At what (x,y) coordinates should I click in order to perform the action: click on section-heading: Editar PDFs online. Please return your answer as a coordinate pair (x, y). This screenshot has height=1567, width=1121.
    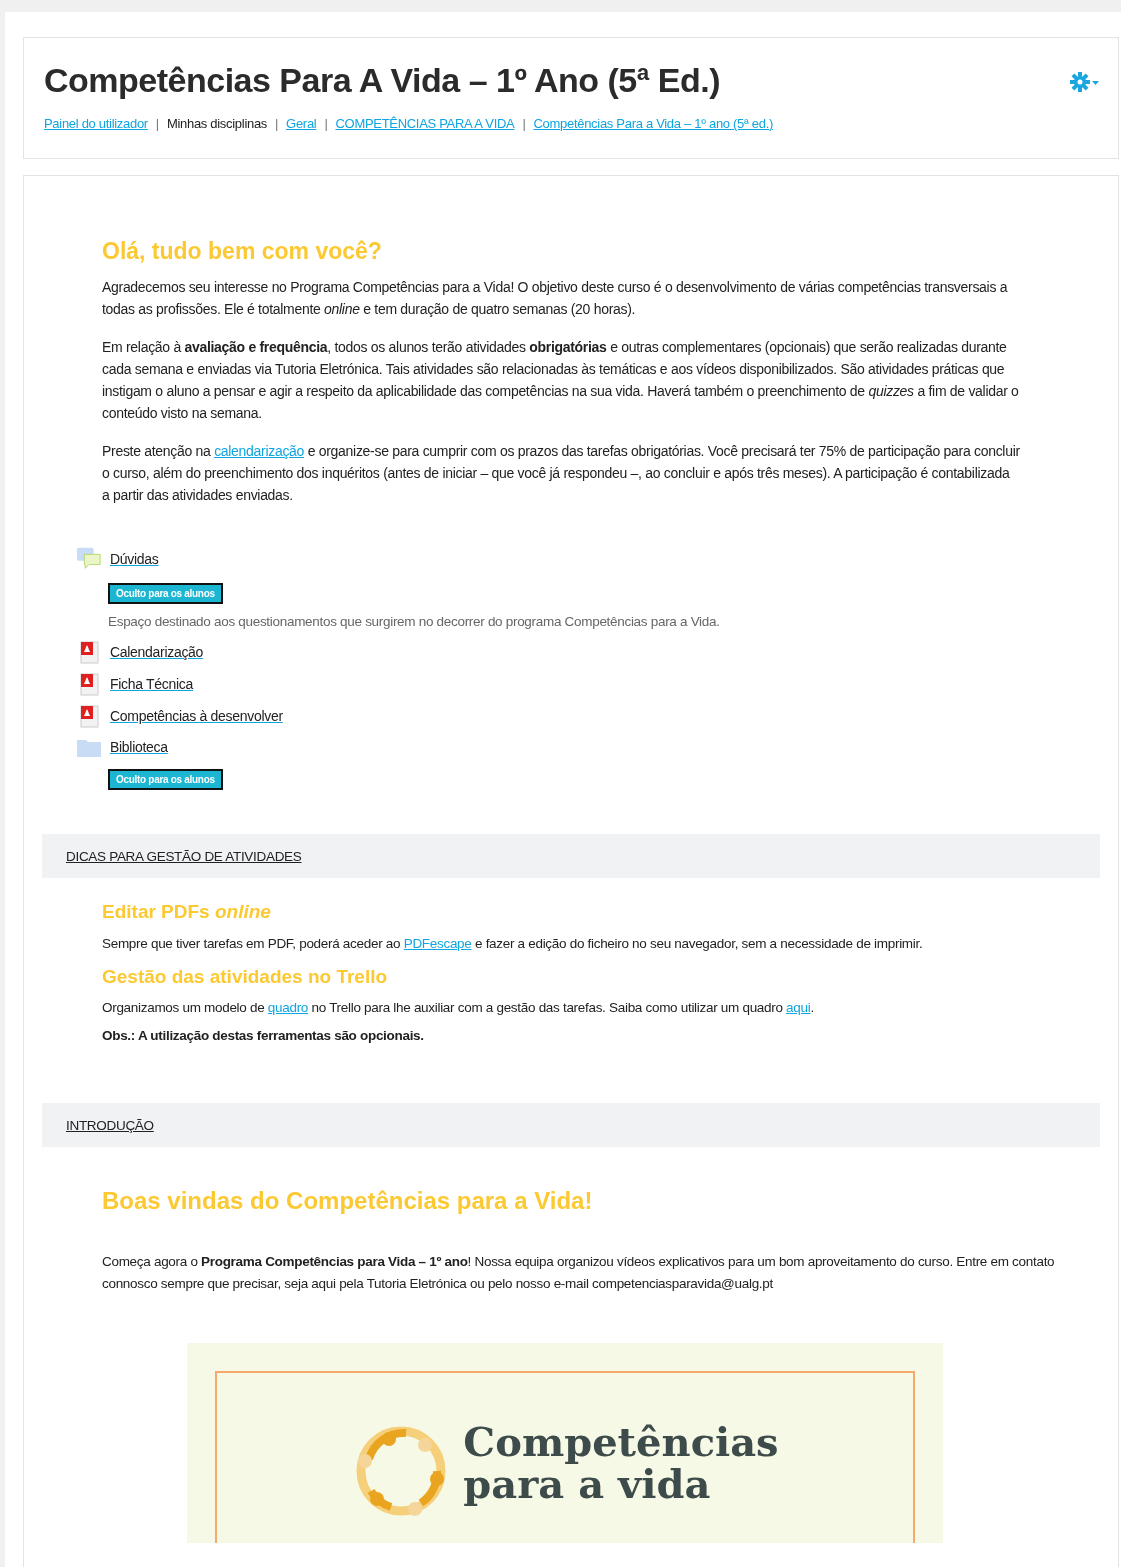
    Looking at the image, I should click on (187, 912).